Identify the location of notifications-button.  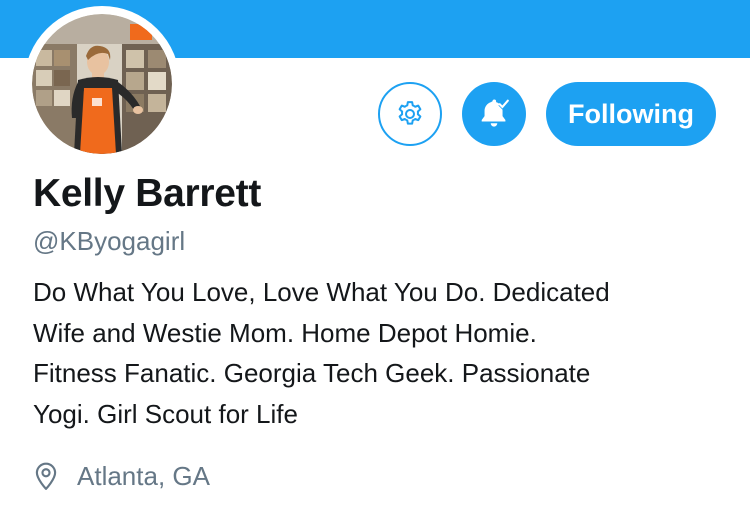
(494, 114).